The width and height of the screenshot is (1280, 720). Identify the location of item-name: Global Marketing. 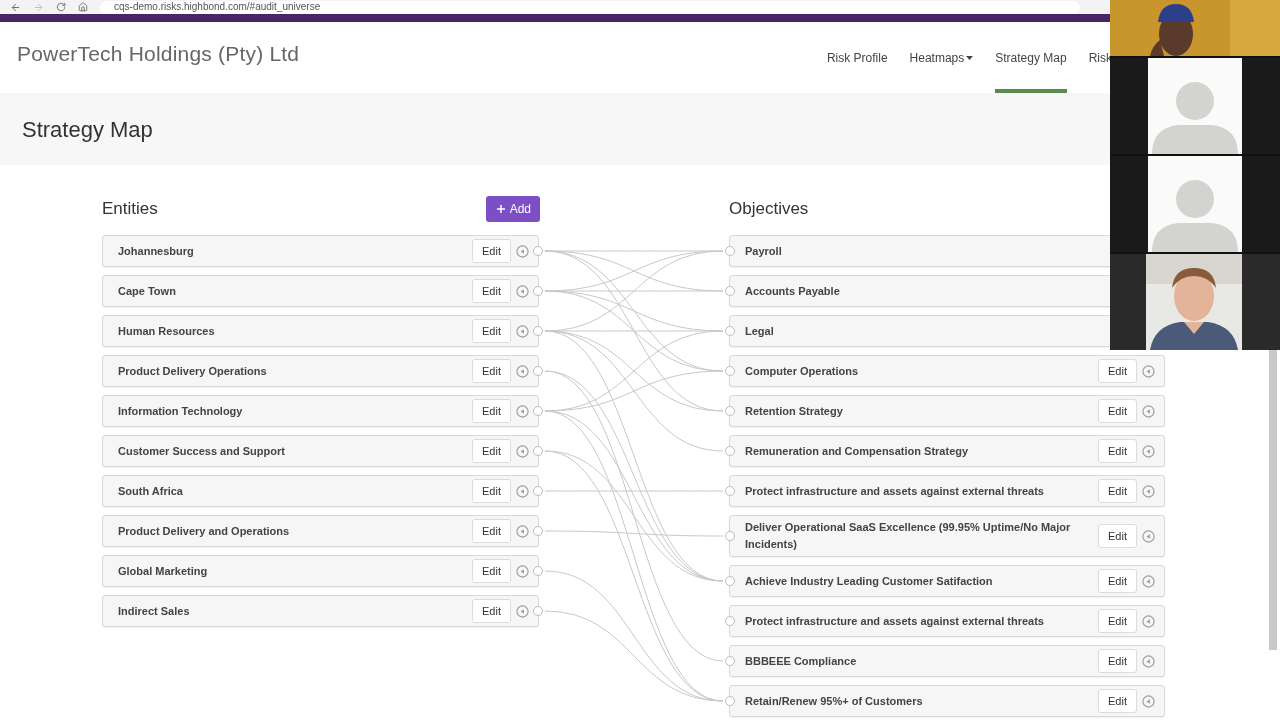
(163, 571).